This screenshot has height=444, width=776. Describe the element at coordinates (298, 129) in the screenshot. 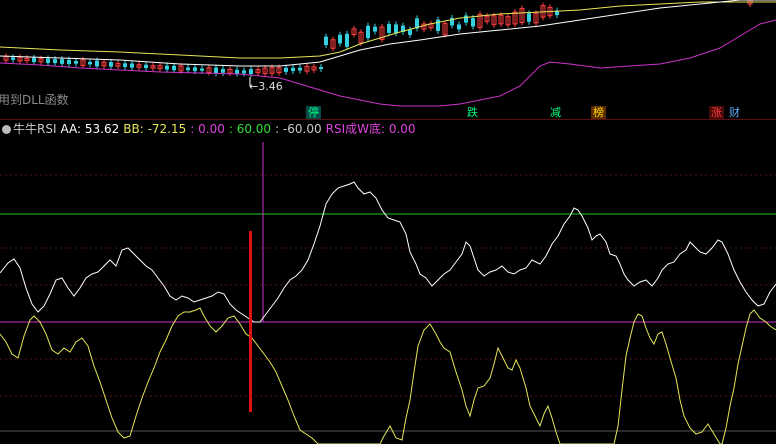

I see `value-minus-60: : -60.00` at that location.